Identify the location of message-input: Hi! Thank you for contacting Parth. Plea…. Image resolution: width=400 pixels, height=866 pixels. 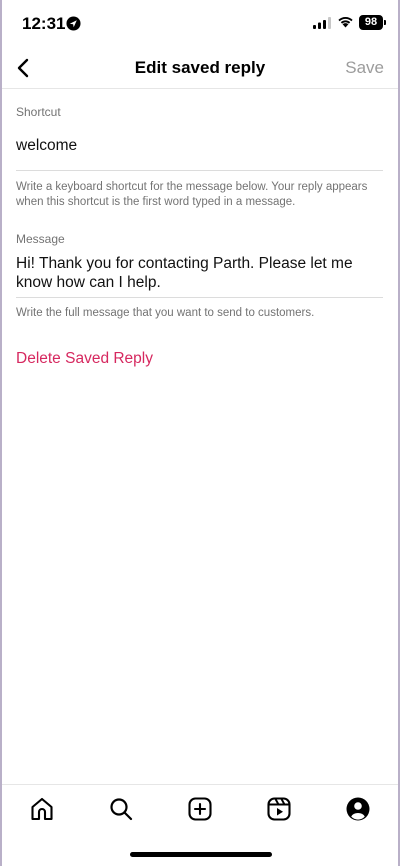
(196, 273).